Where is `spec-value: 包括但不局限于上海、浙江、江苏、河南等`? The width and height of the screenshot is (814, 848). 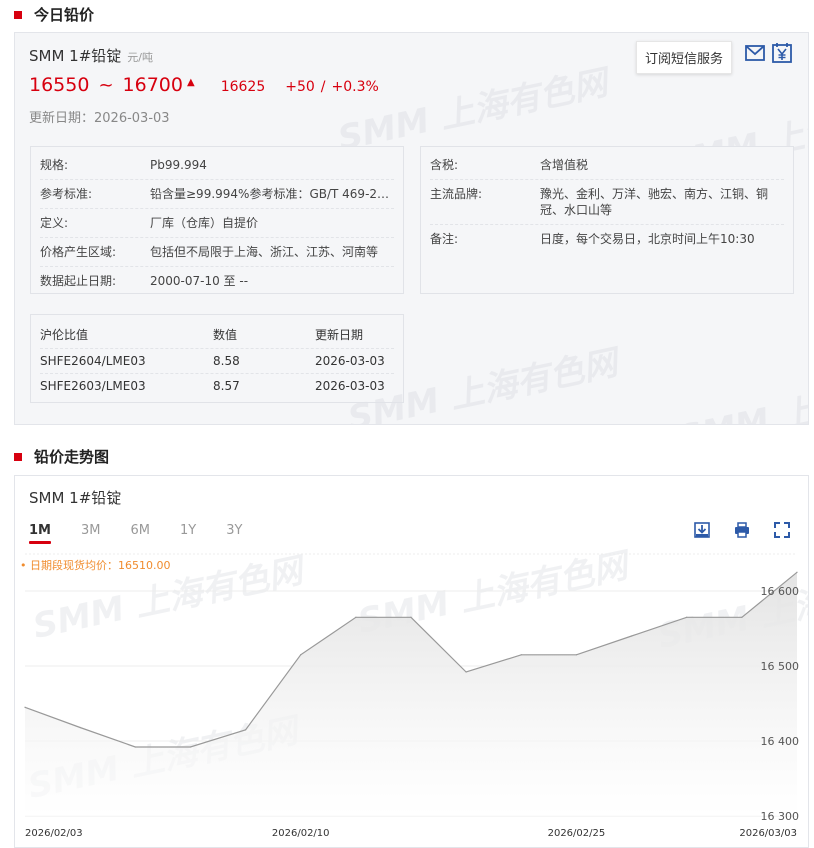
spec-value: 包括但不局限于上海、浙江、江苏、河南等 is located at coordinates (264, 252).